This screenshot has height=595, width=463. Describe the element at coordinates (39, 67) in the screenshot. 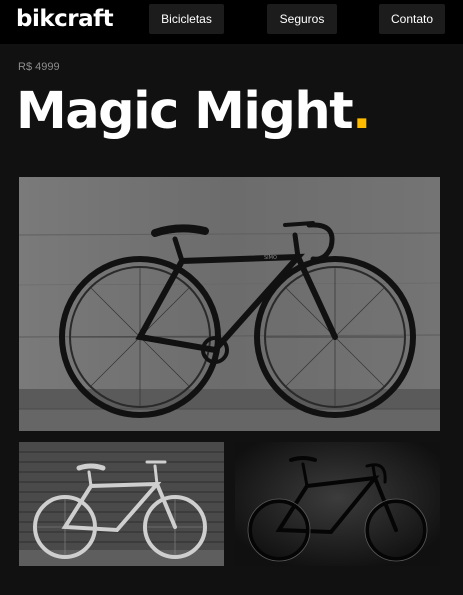

I see `product-price: R$ 4999` at that location.